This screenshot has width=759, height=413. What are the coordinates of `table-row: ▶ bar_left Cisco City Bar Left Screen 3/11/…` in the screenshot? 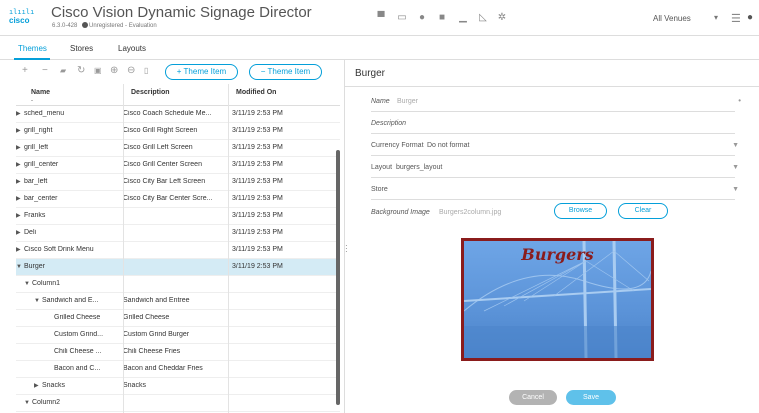 It's located at (178, 182).